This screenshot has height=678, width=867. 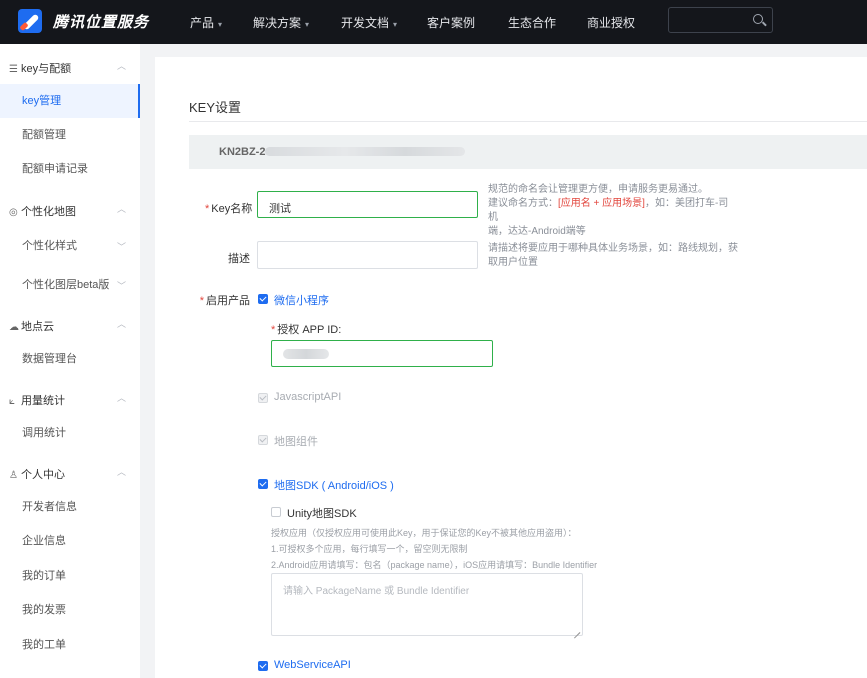 I want to click on nav-item-label: 开发文档, so click(x=365, y=23).